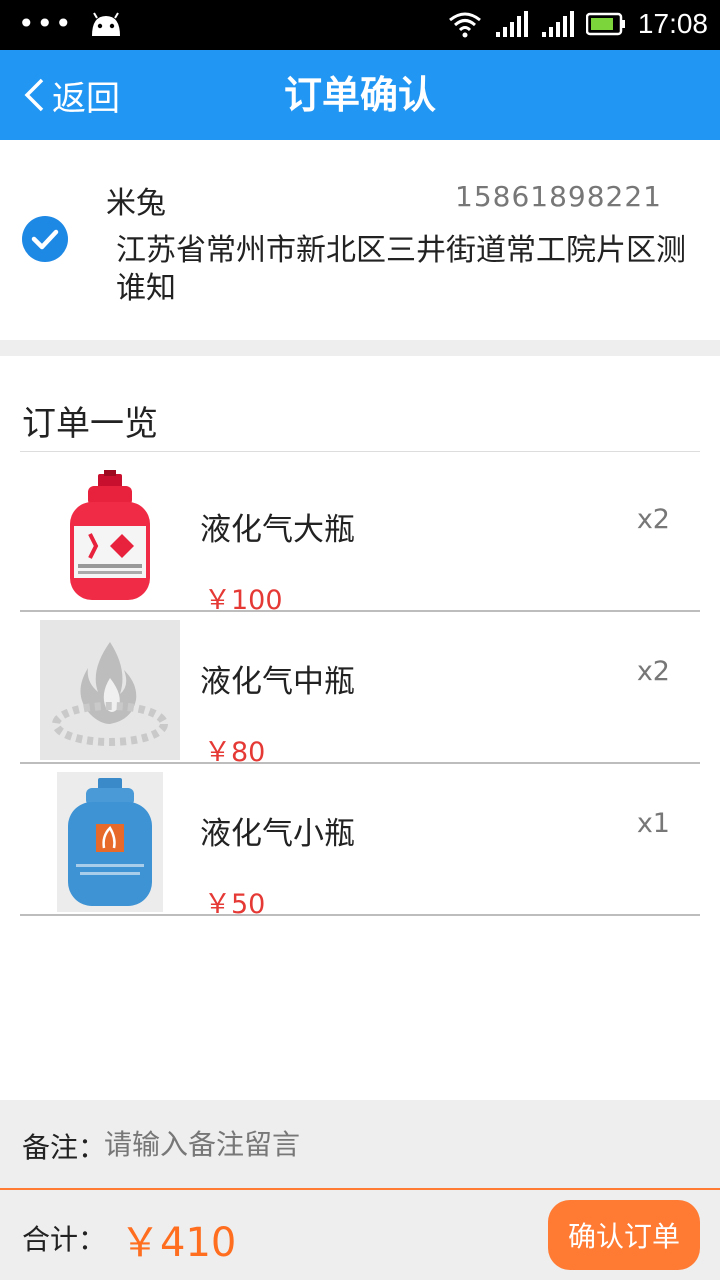  What do you see at coordinates (277, 530) in the screenshot?
I see `product-name: 液化气大瓶` at bounding box center [277, 530].